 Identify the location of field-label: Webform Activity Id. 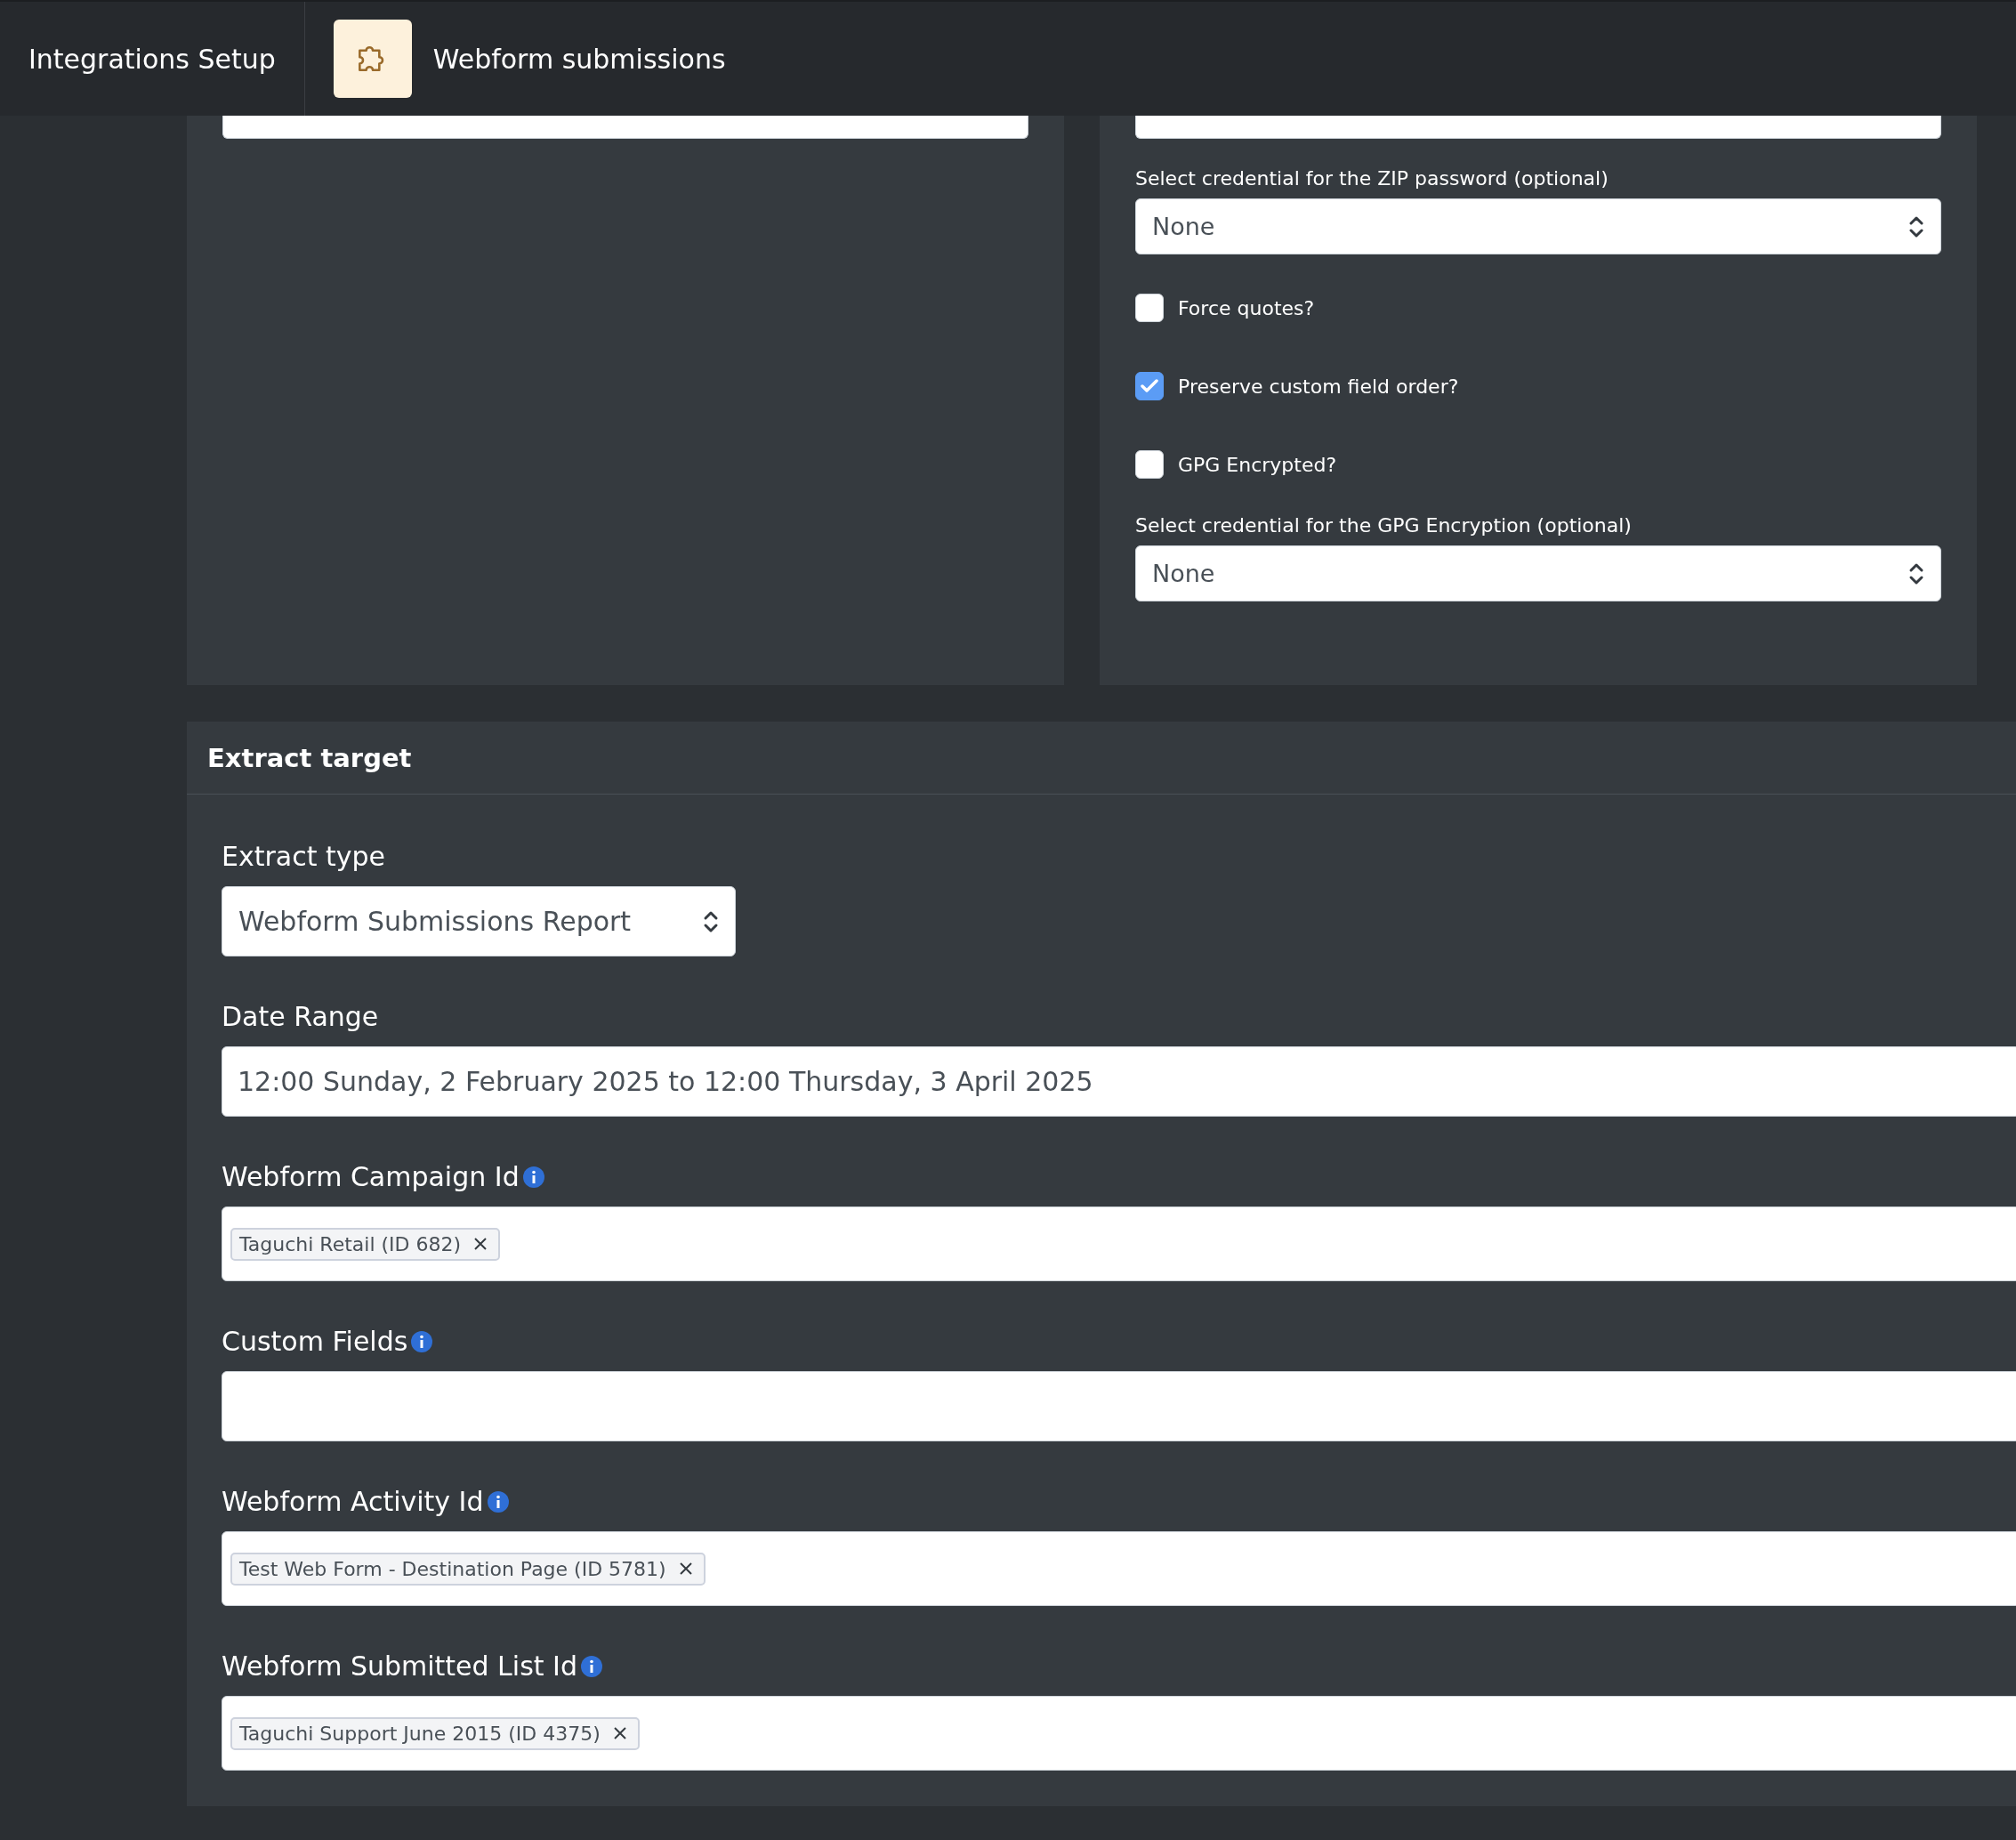
(353, 1501).